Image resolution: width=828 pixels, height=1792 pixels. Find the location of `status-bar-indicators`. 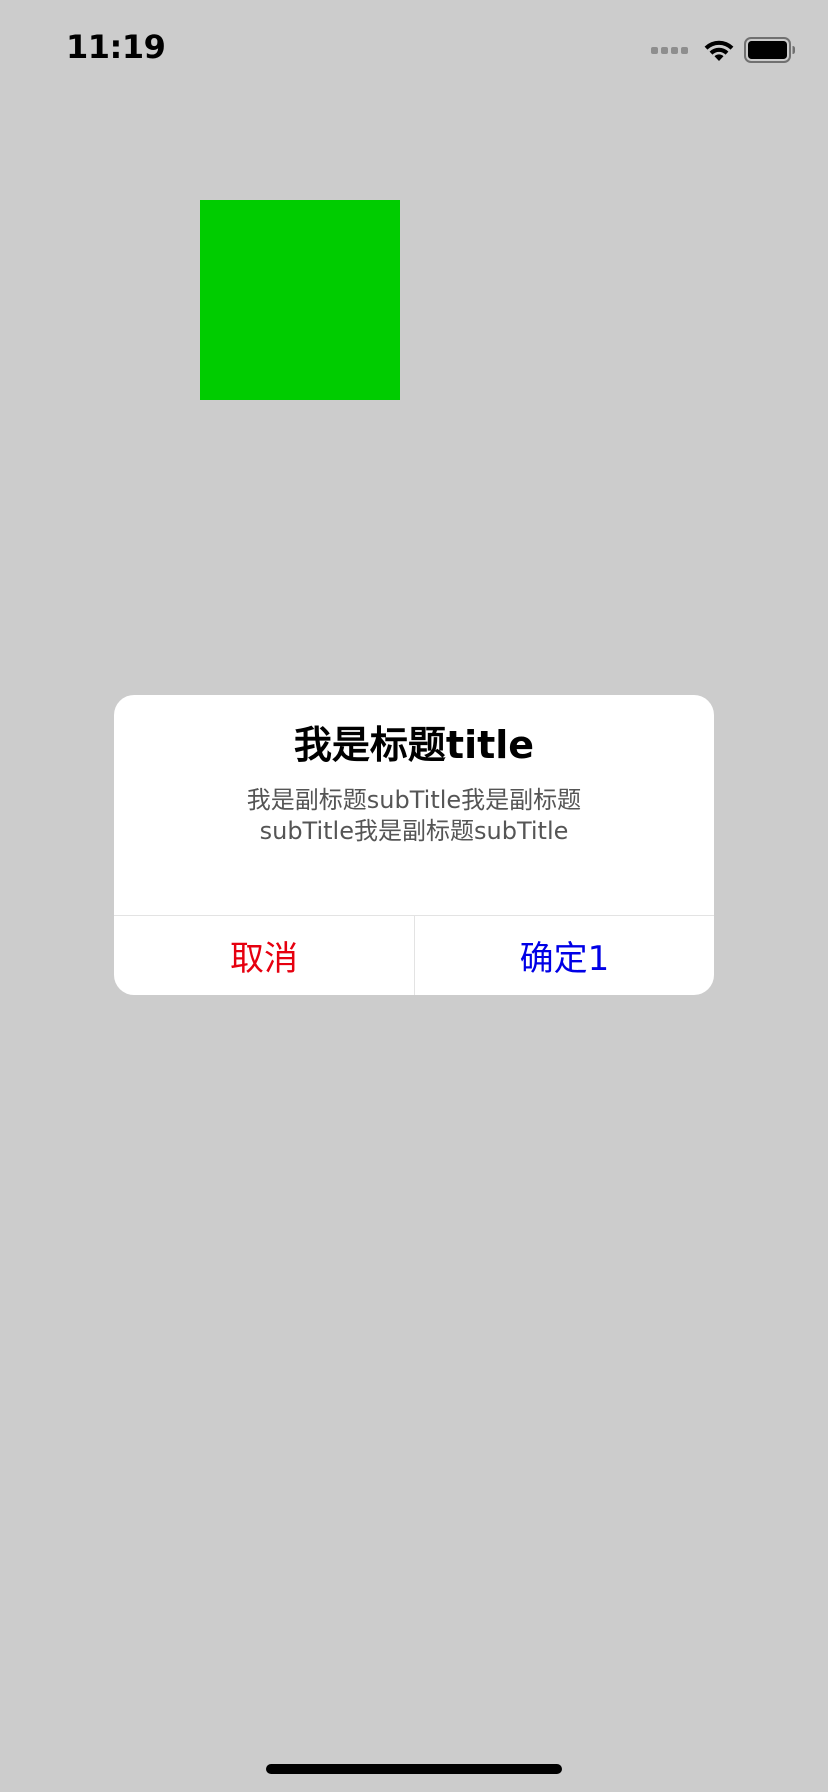

status-bar-indicators is located at coordinates (723, 50).